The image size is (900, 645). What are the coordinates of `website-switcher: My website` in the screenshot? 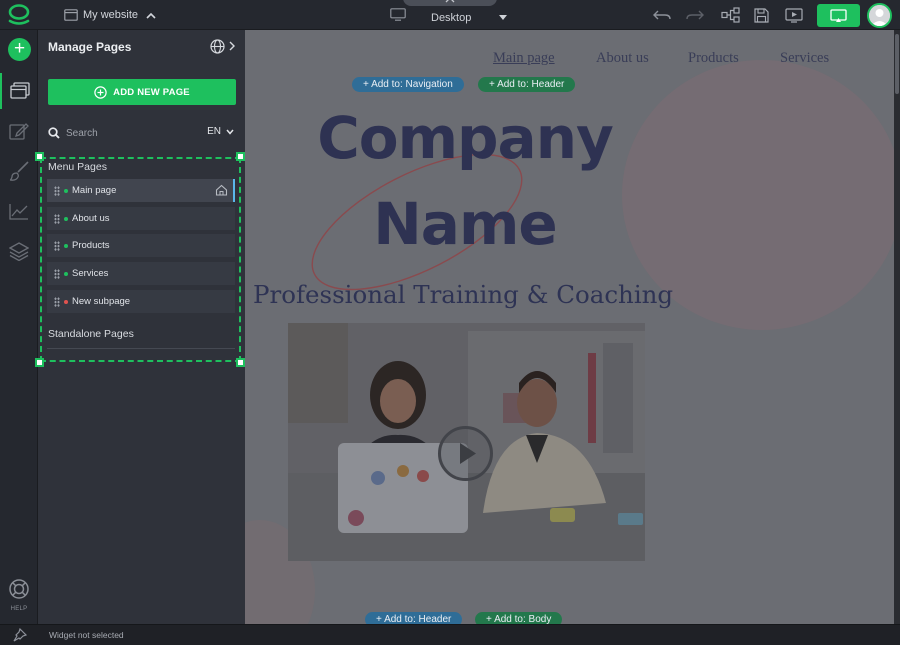 It's located at (110, 15).